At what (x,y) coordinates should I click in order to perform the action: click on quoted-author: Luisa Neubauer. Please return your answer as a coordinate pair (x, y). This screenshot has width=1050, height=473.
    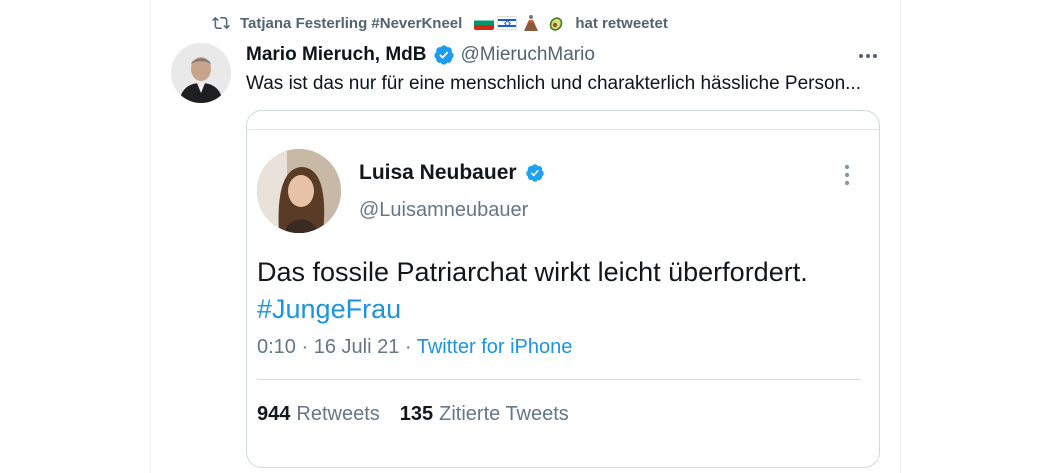
    Looking at the image, I should click on (452, 173).